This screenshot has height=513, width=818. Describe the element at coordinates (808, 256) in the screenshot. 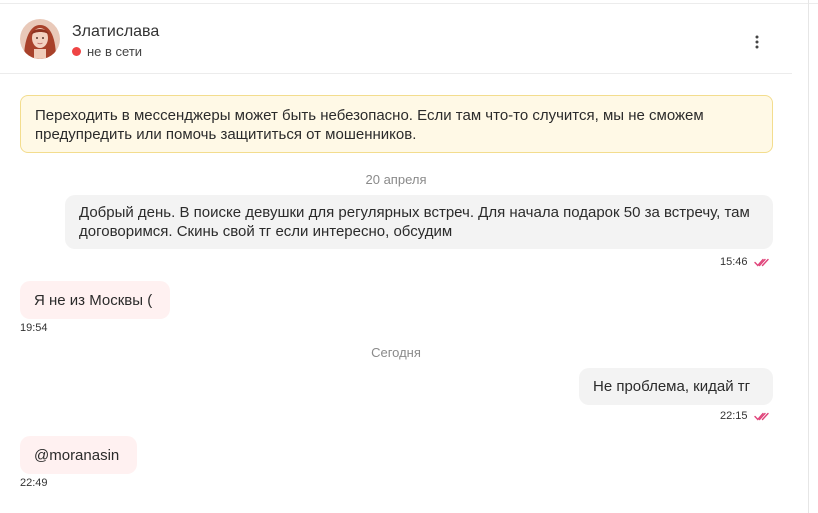

I see `scrollbar-track` at that location.